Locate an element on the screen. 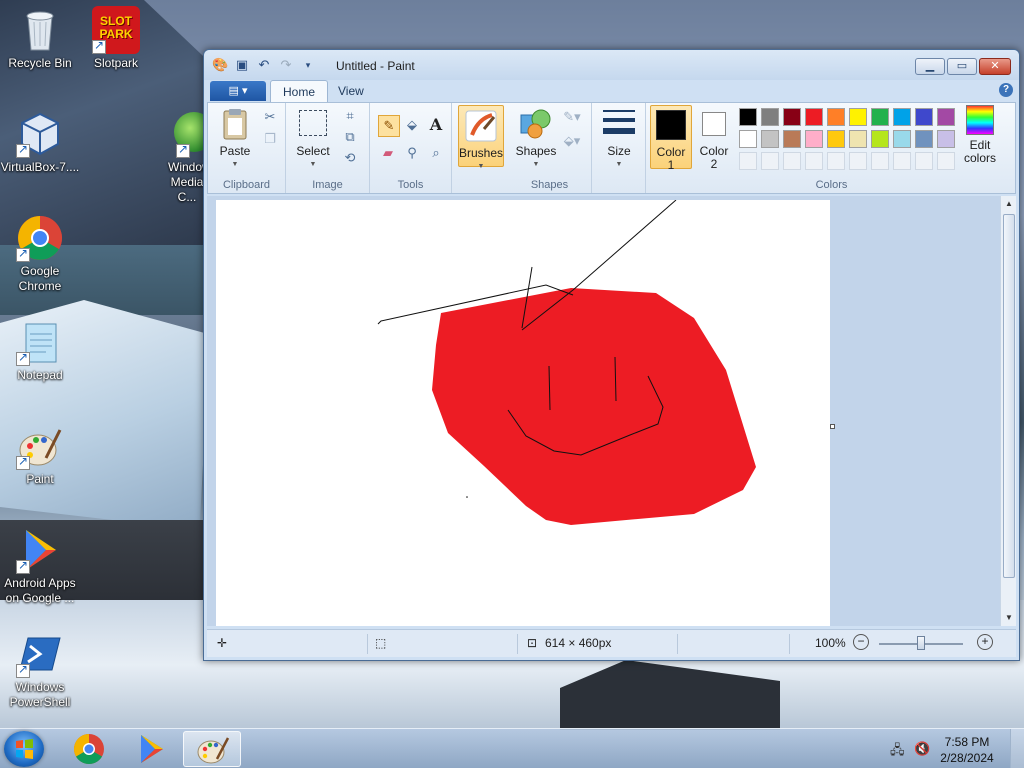 The image size is (1024, 768). zoom-slider-thumb is located at coordinates (921, 643).